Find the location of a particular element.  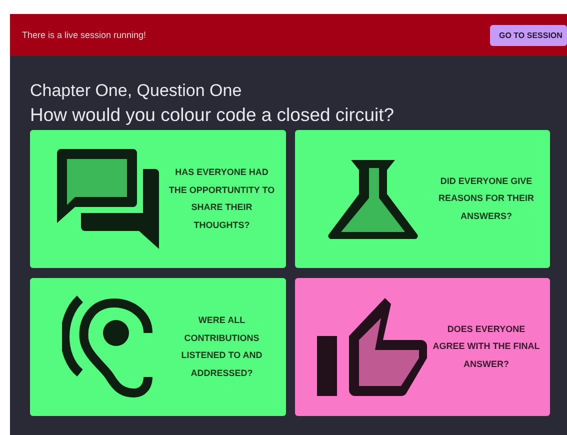

question-card: DOES EVERYONE AGREE WITH THE FINAL ANSWER? is located at coordinates (422, 347).